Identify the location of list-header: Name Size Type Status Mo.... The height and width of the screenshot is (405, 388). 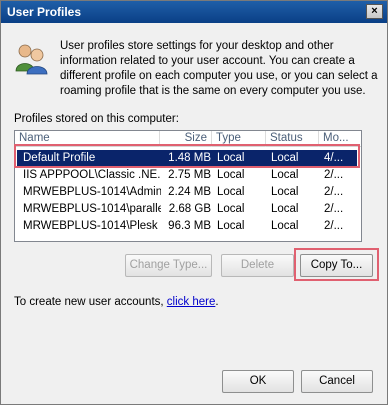
(188, 139).